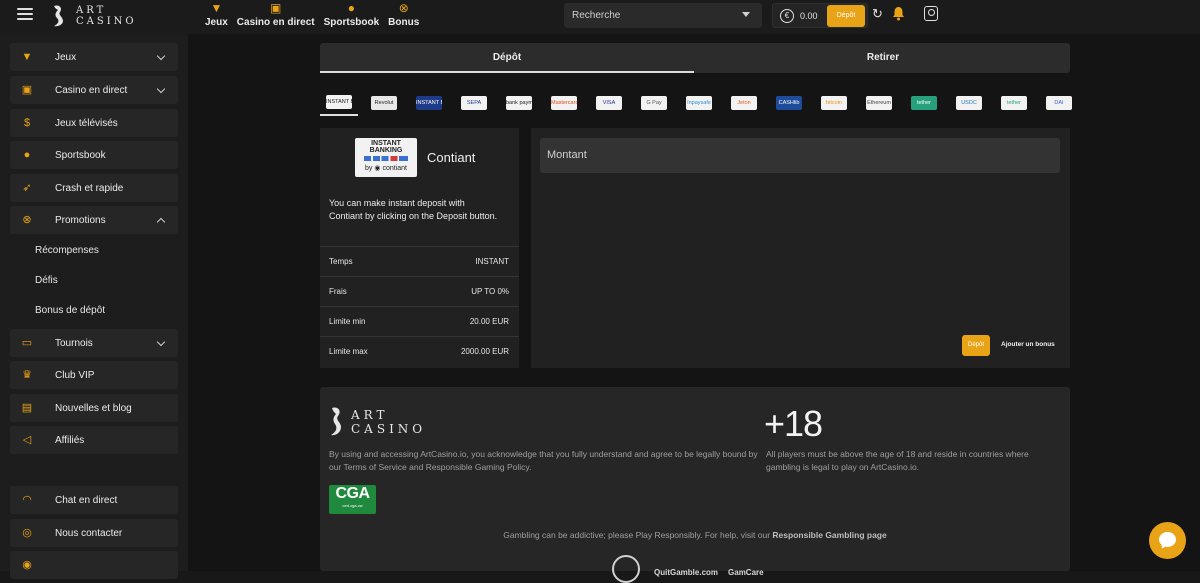 Image resolution: width=1200 pixels, height=583 pixels. What do you see at coordinates (161, 222) in the screenshot?
I see `chevron-up-icon` at bounding box center [161, 222].